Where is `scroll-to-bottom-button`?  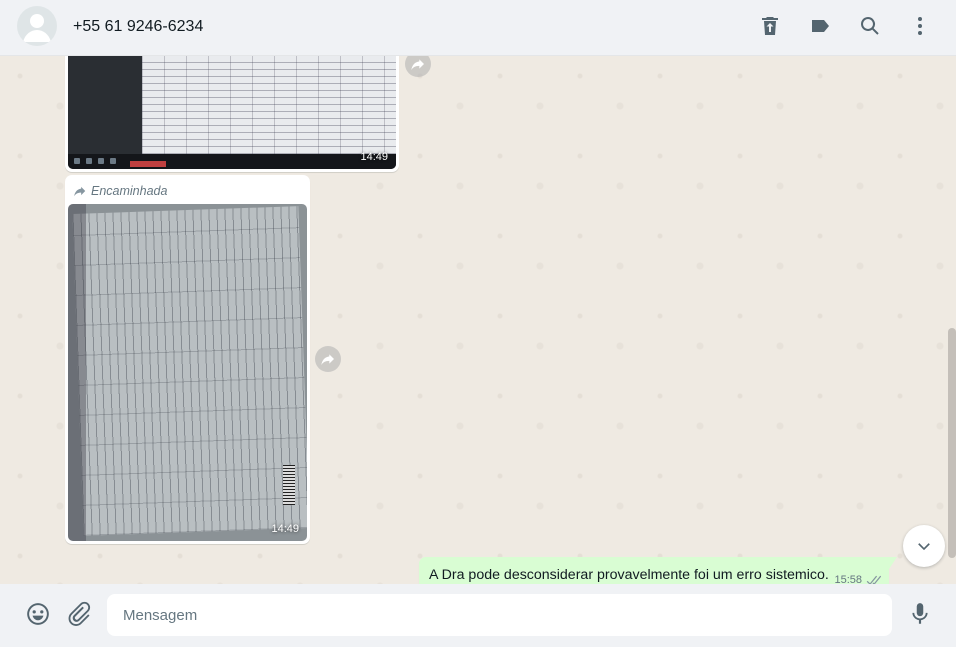 scroll-to-bottom-button is located at coordinates (924, 546).